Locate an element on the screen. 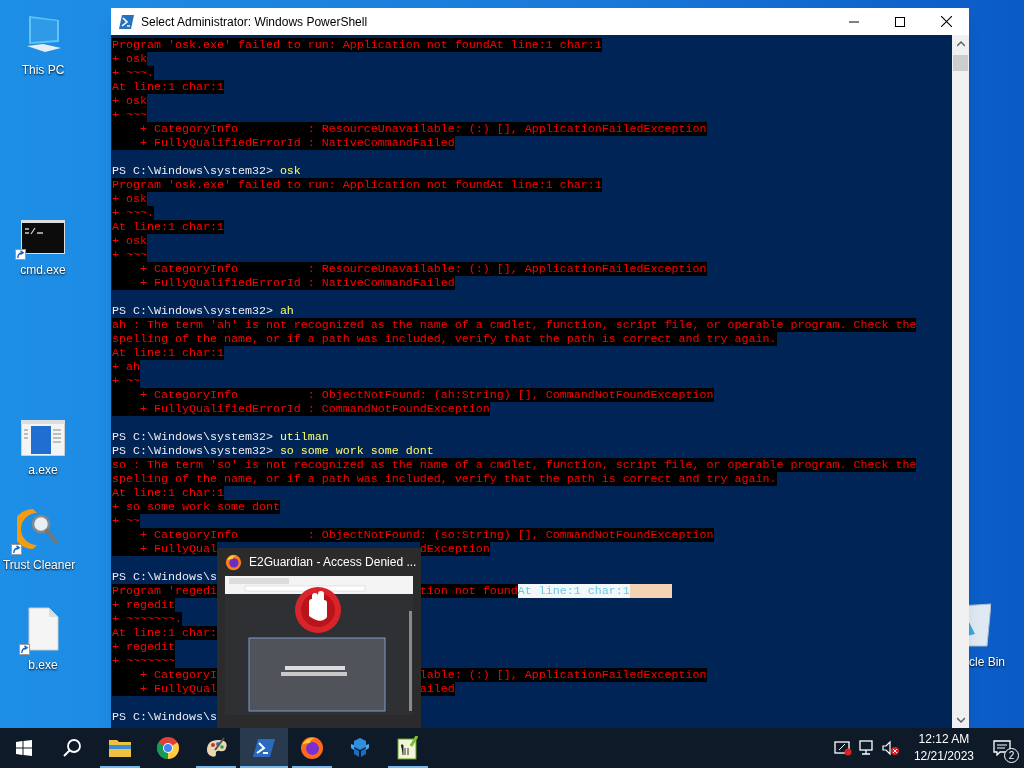  selection-highlight is located at coordinates (650, 591).